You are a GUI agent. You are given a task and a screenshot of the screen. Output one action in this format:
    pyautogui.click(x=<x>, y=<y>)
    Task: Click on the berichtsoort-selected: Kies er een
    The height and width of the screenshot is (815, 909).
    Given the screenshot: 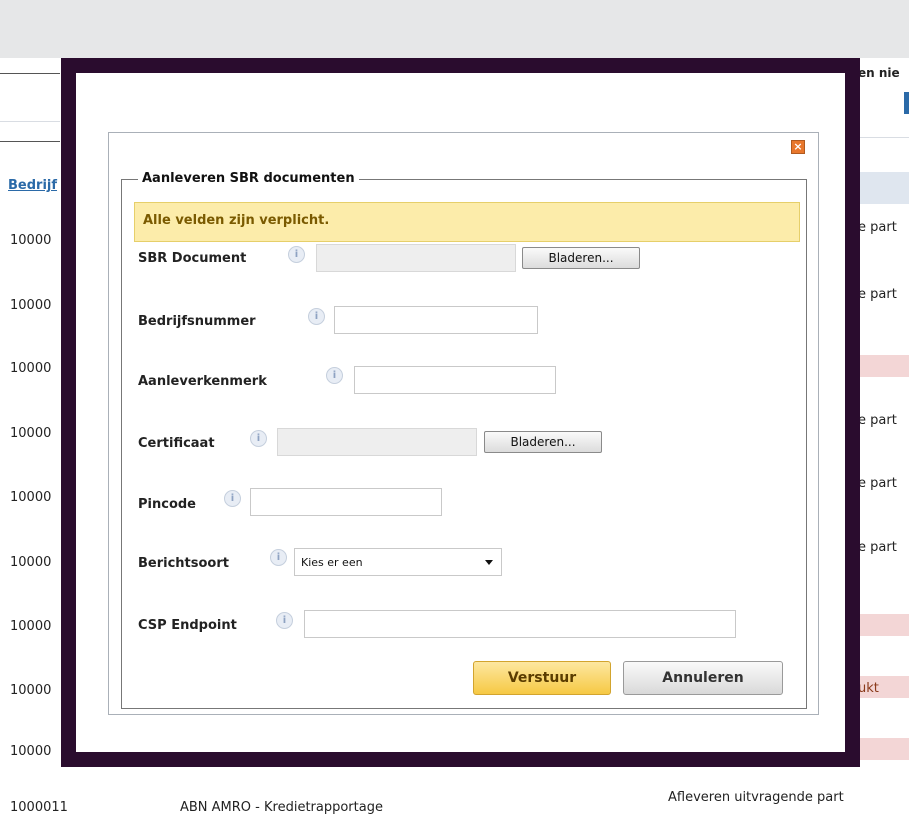 What is the action you would take?
    pyautogui.click(x=332, y=562)
    